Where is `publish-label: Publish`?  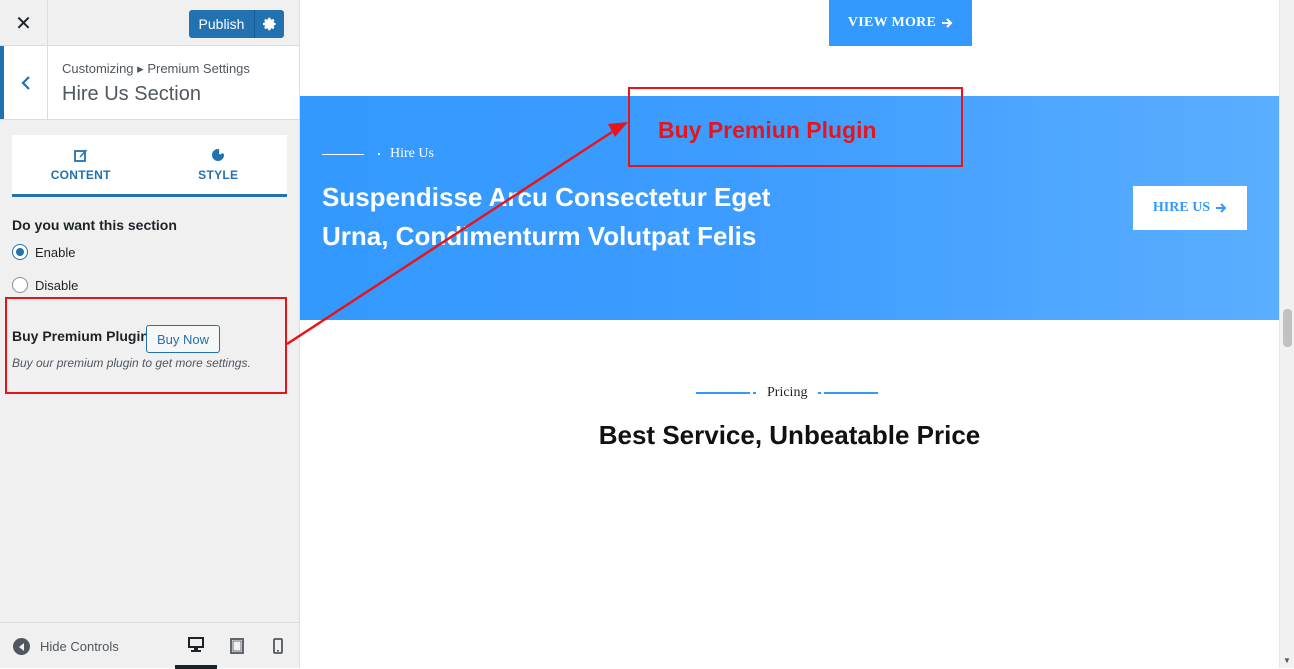
publish-label: Publish is located at coordinates (221, 24).